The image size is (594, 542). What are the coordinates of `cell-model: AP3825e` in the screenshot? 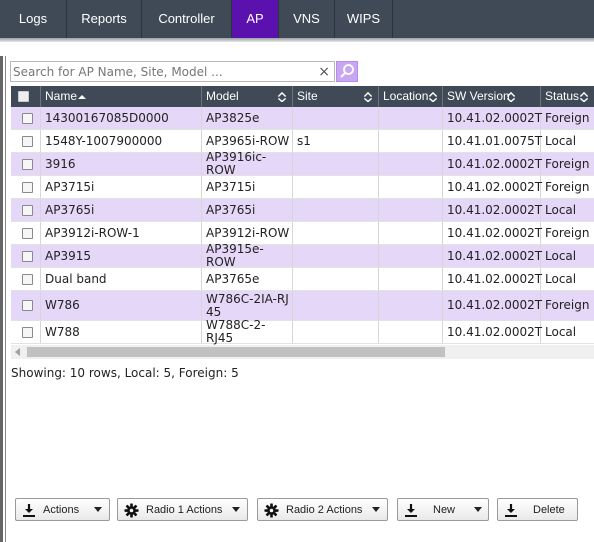 It's located at (247, 118).